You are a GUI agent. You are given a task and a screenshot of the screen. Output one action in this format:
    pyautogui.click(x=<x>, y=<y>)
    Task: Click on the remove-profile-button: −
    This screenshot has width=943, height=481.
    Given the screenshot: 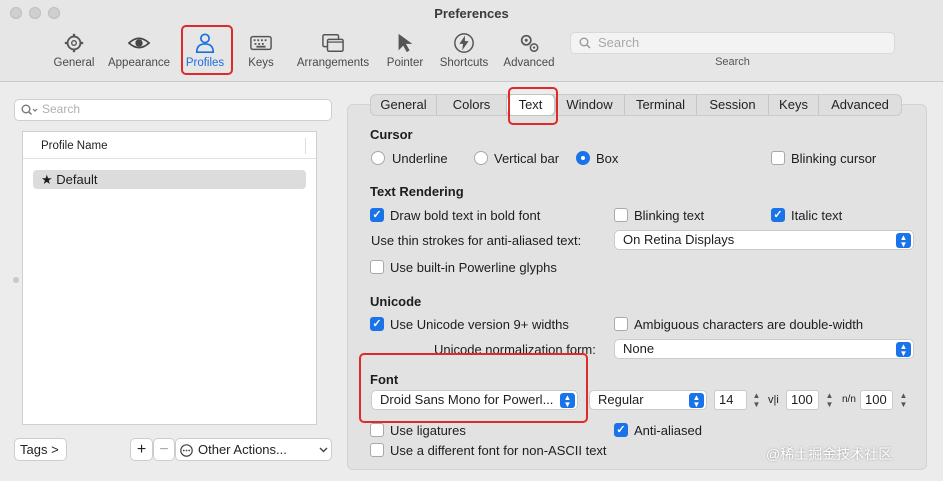 What is the action you would take?
    pyautogui.click(x=164, y=449)
    